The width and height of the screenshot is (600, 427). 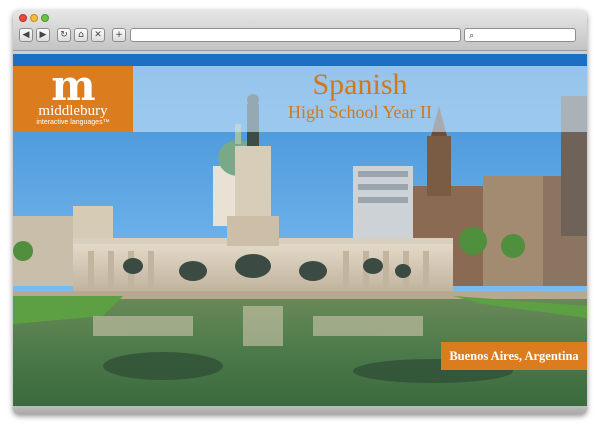 I want to click on stop-button: ✕, so click(x=98, y=35).